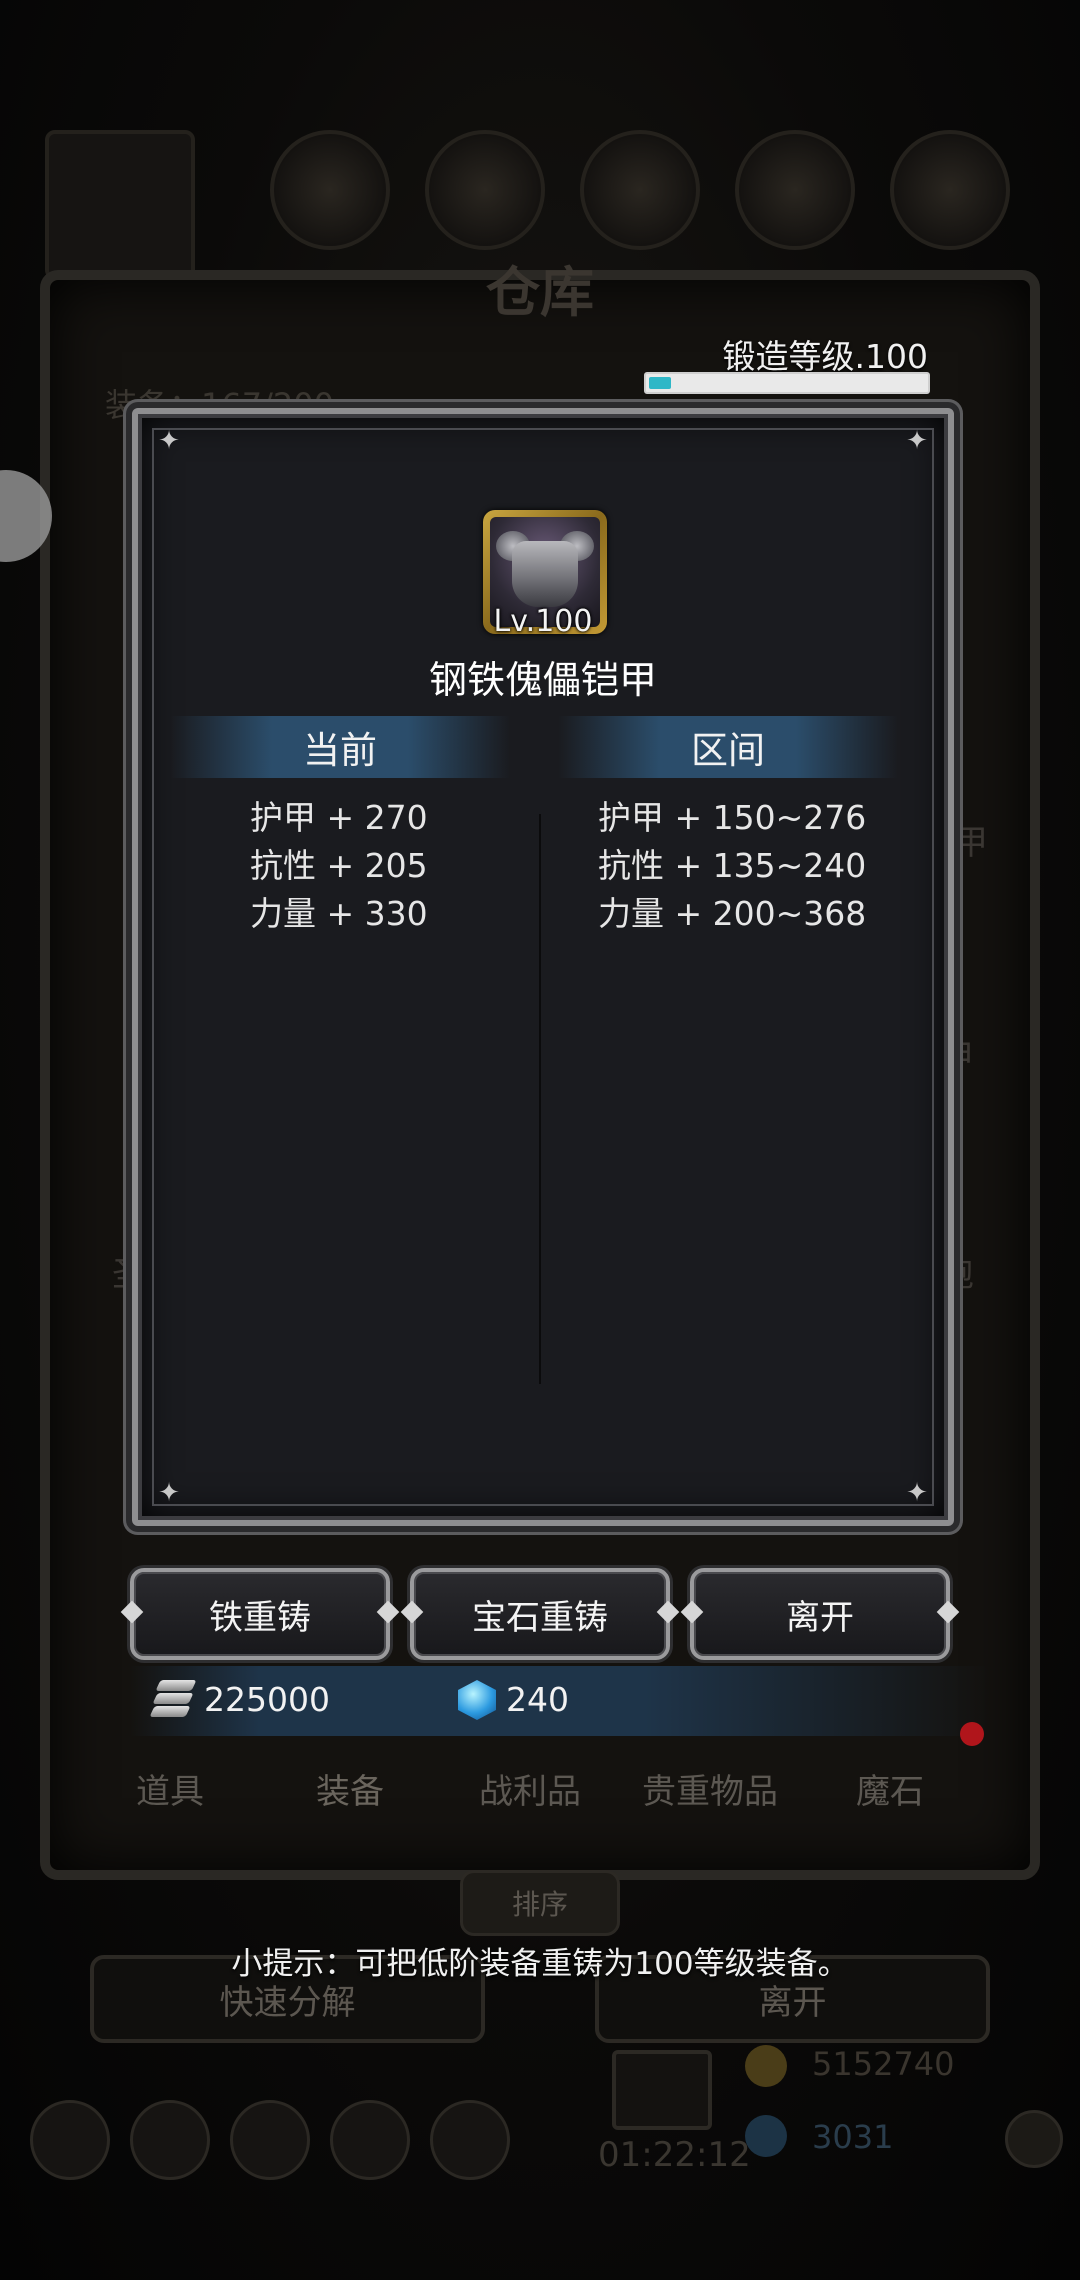 Image resolution: width=1080 pixels, height=2280 pixels. What do you see at coordinates (530, 1788) in the screenshot?
I see `tab-loot: 战利品` at bounding box center [530, 1788].